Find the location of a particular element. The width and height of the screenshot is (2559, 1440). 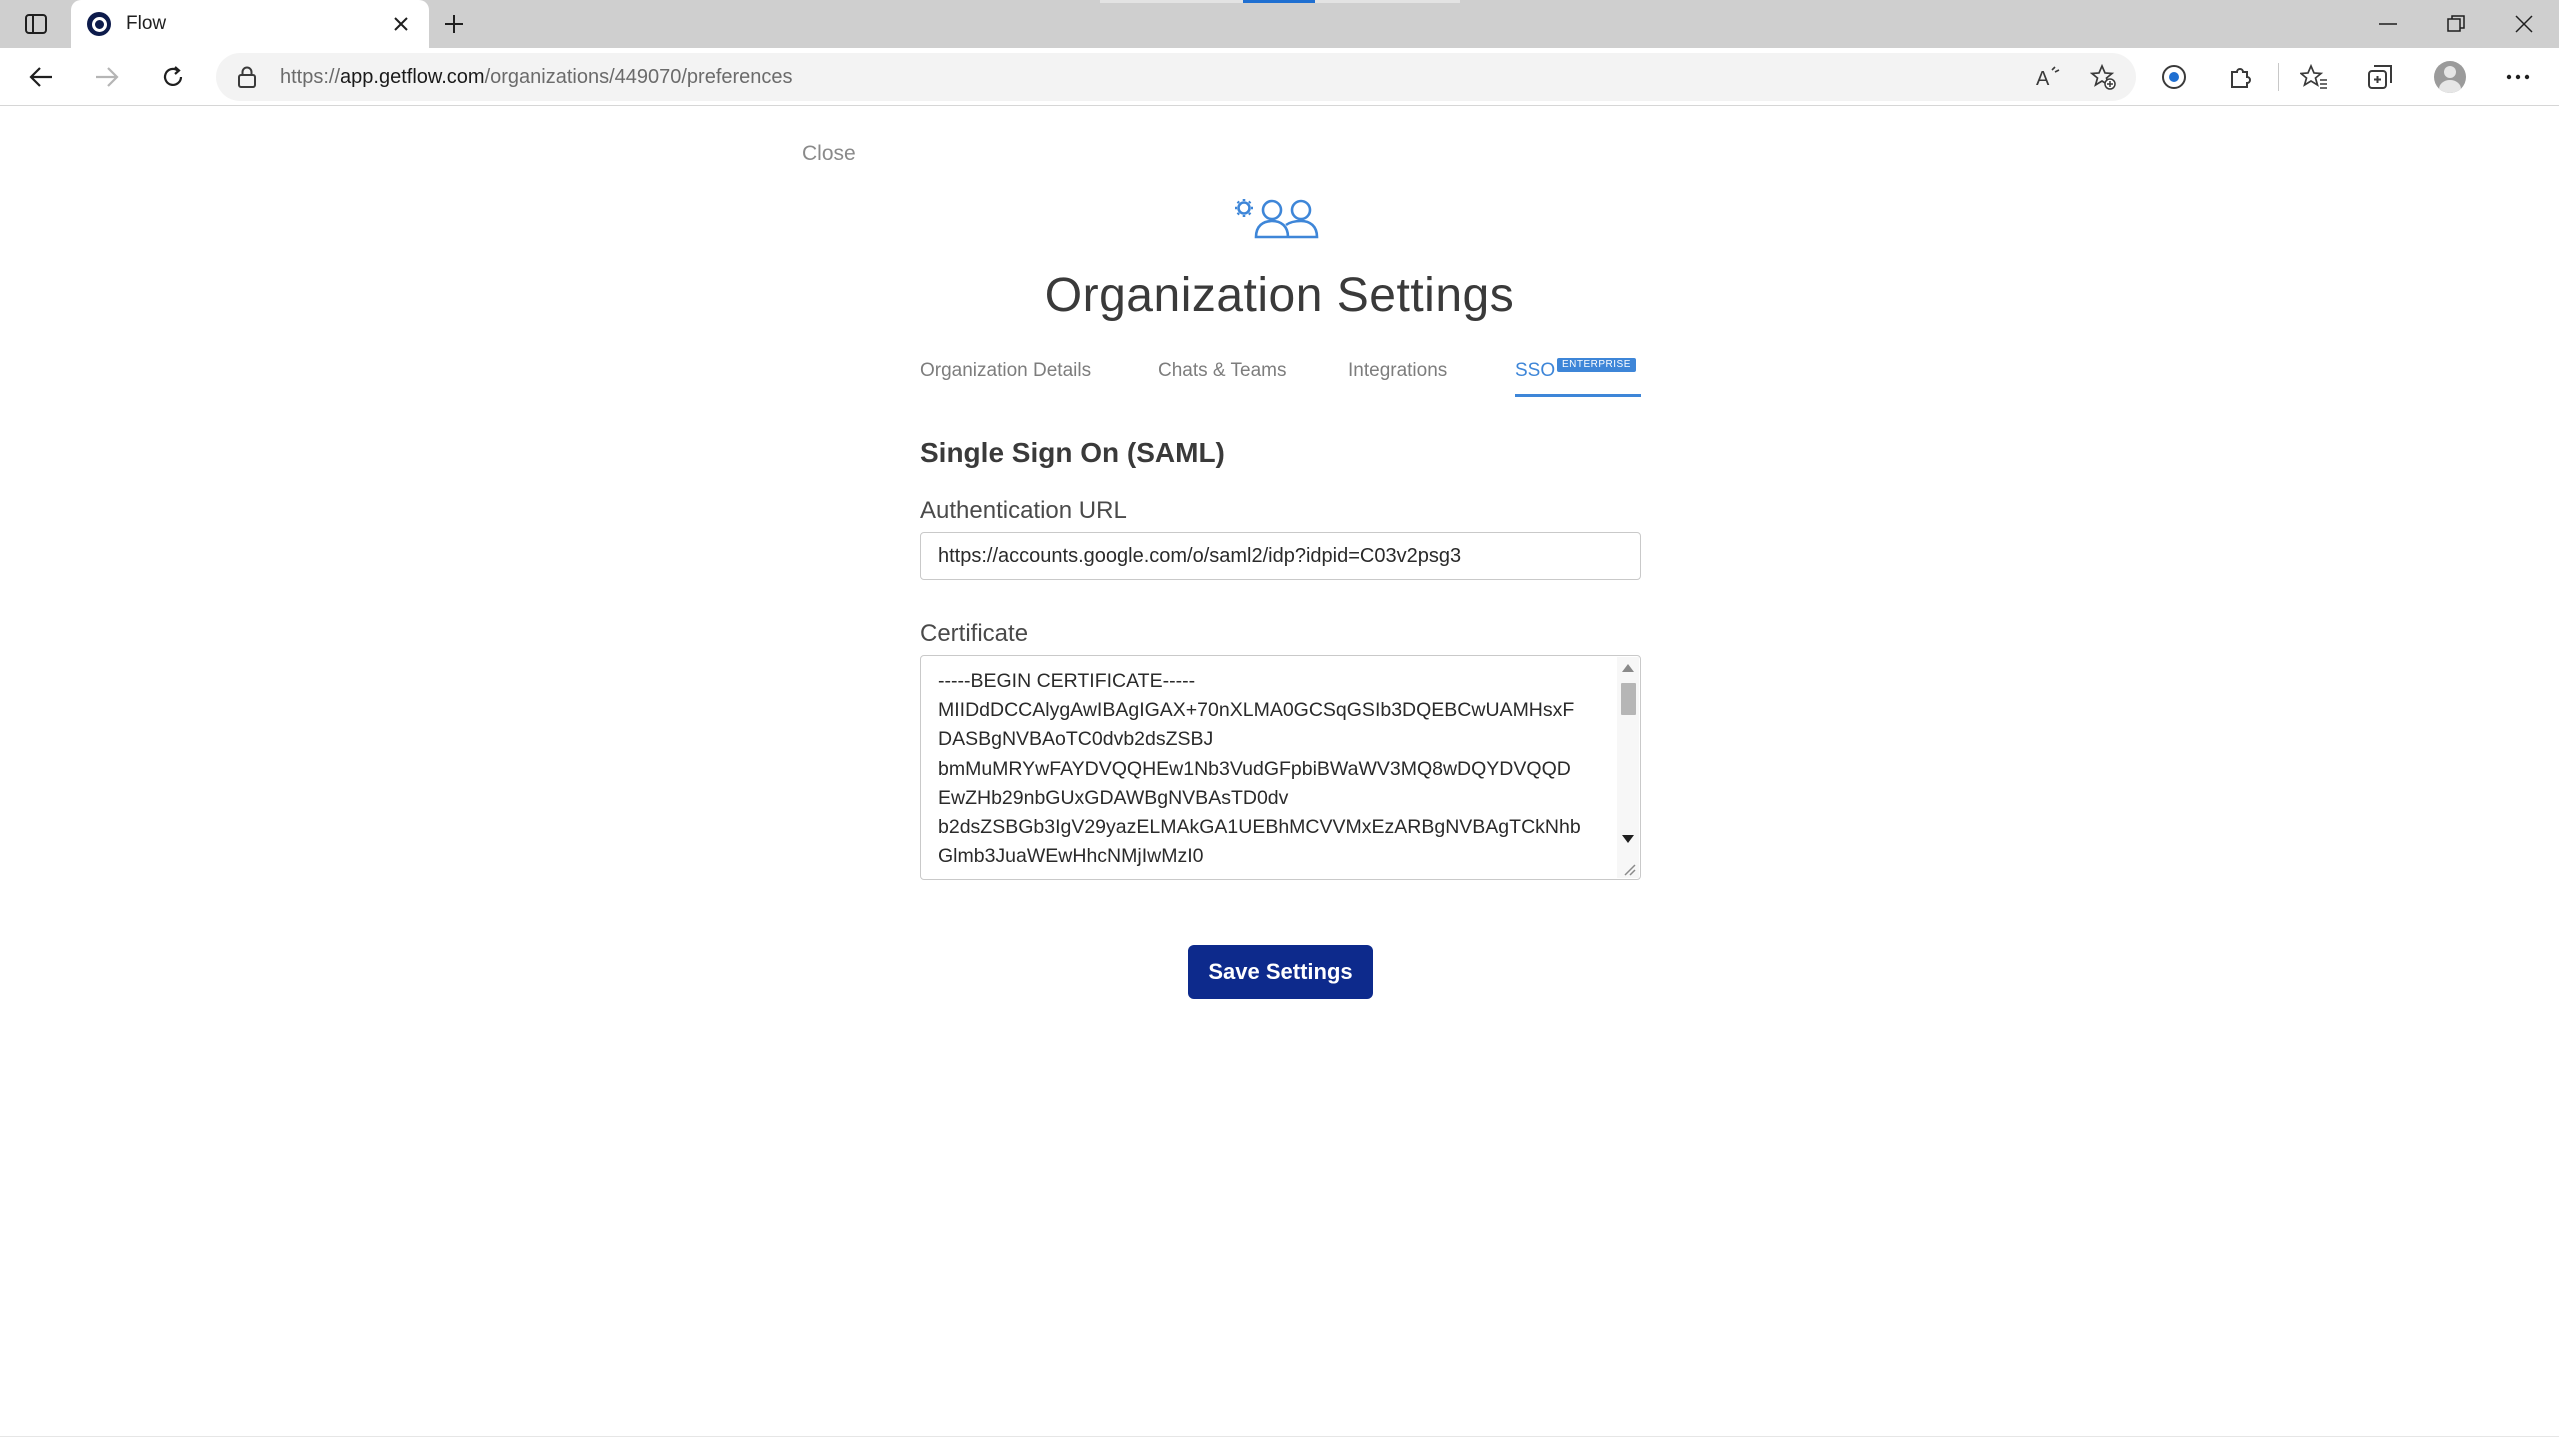

lock-icon is located at coordinates (247, 79).